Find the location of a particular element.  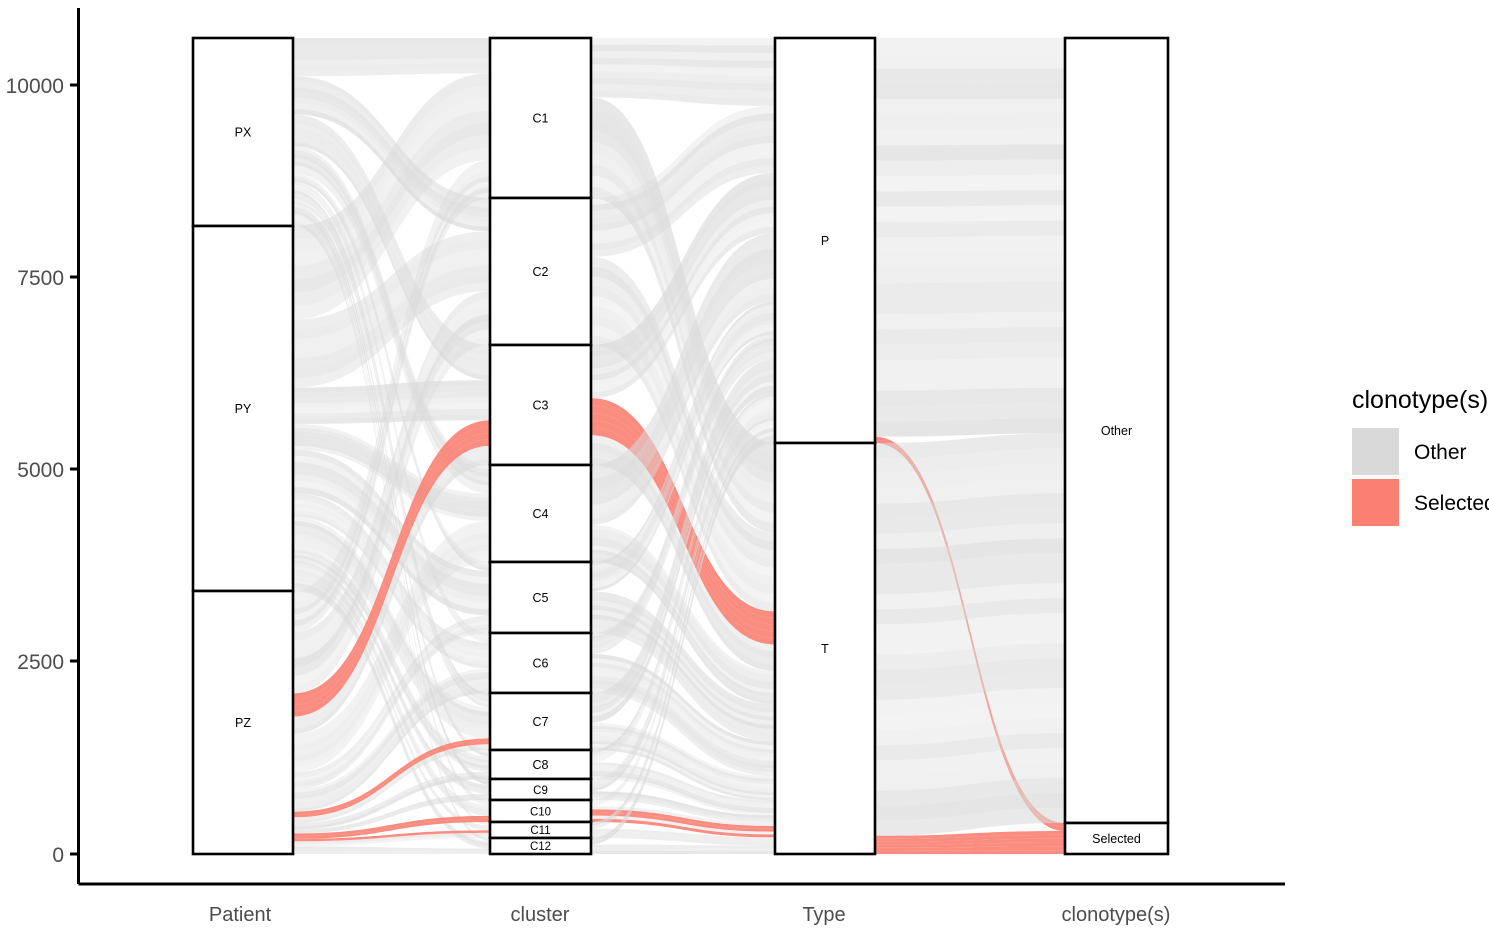

node-label: C9 is located at coordinates (540, 791).